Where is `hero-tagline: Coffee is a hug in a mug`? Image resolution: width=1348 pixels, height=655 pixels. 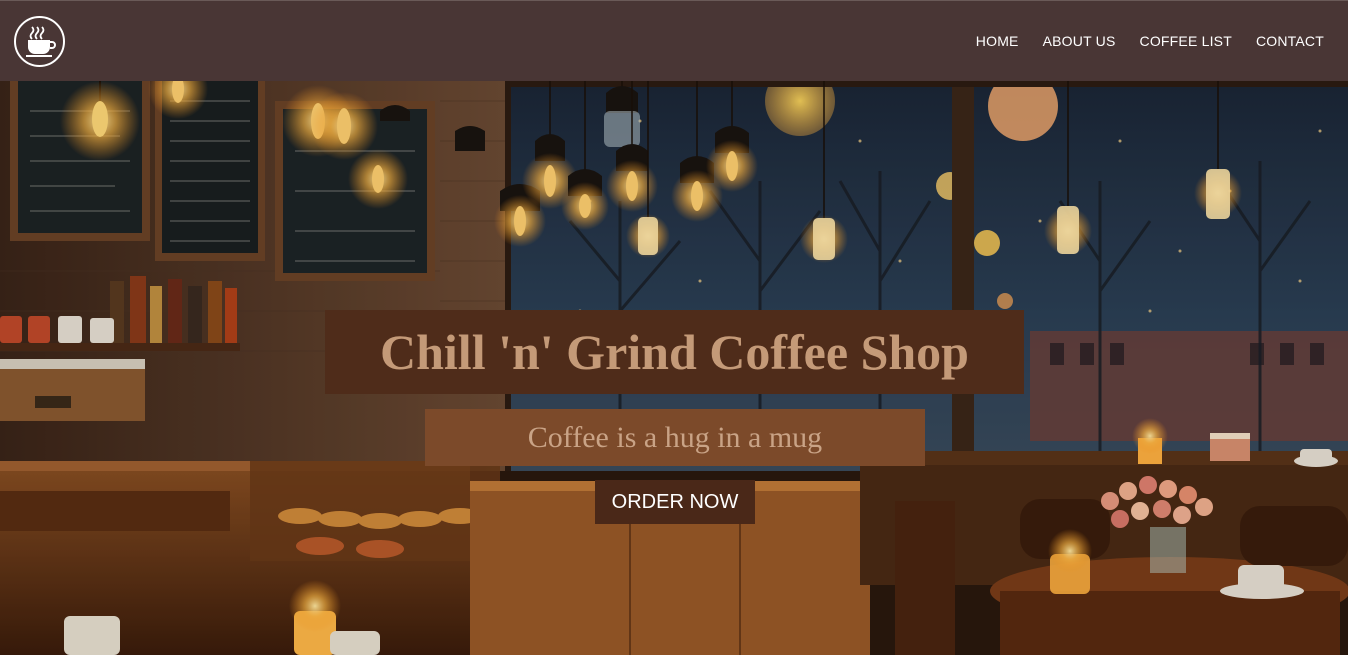 hero-tagline: Coffee is a hug in a mug is located at coordinates (675, 437).